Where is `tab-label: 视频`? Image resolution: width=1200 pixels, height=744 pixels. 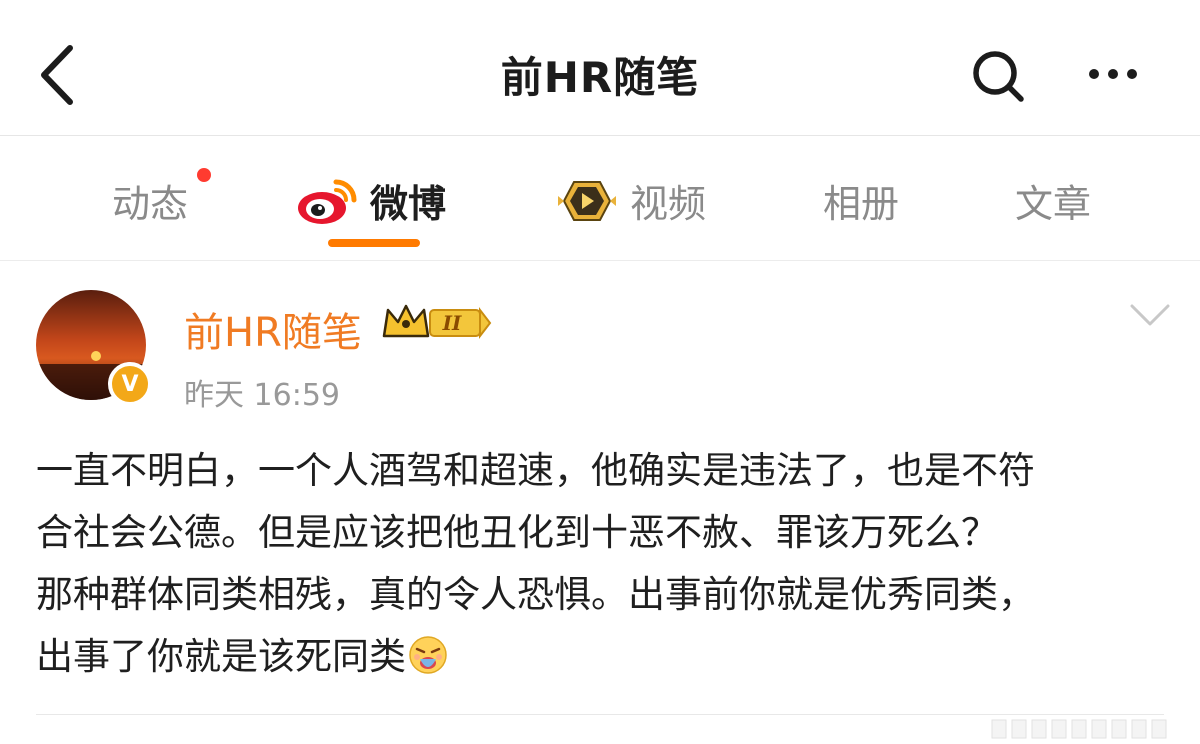 tab-label: 视频 is located at coordinates (668, 204).